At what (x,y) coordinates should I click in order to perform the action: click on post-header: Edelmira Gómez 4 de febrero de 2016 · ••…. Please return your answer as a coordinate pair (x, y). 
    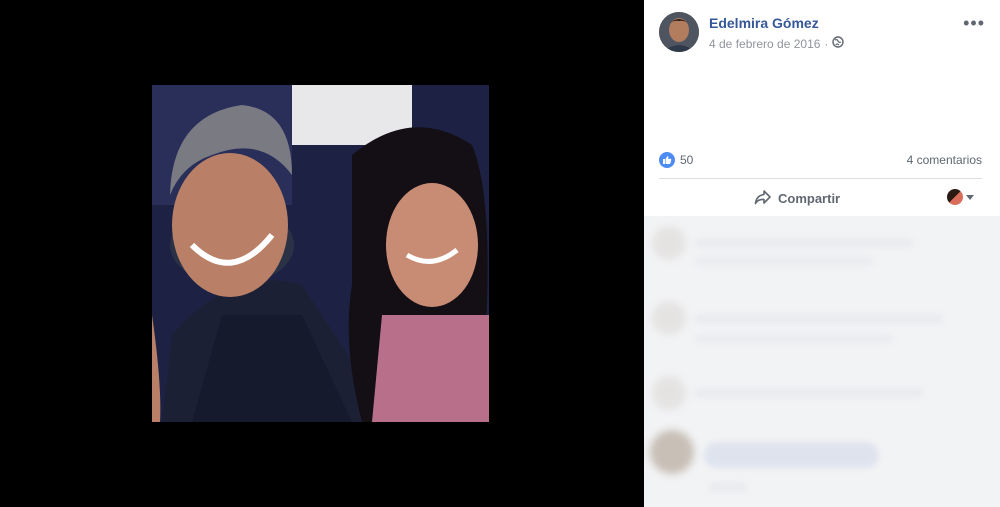
    Looking at the image, I should click on (822, 34).